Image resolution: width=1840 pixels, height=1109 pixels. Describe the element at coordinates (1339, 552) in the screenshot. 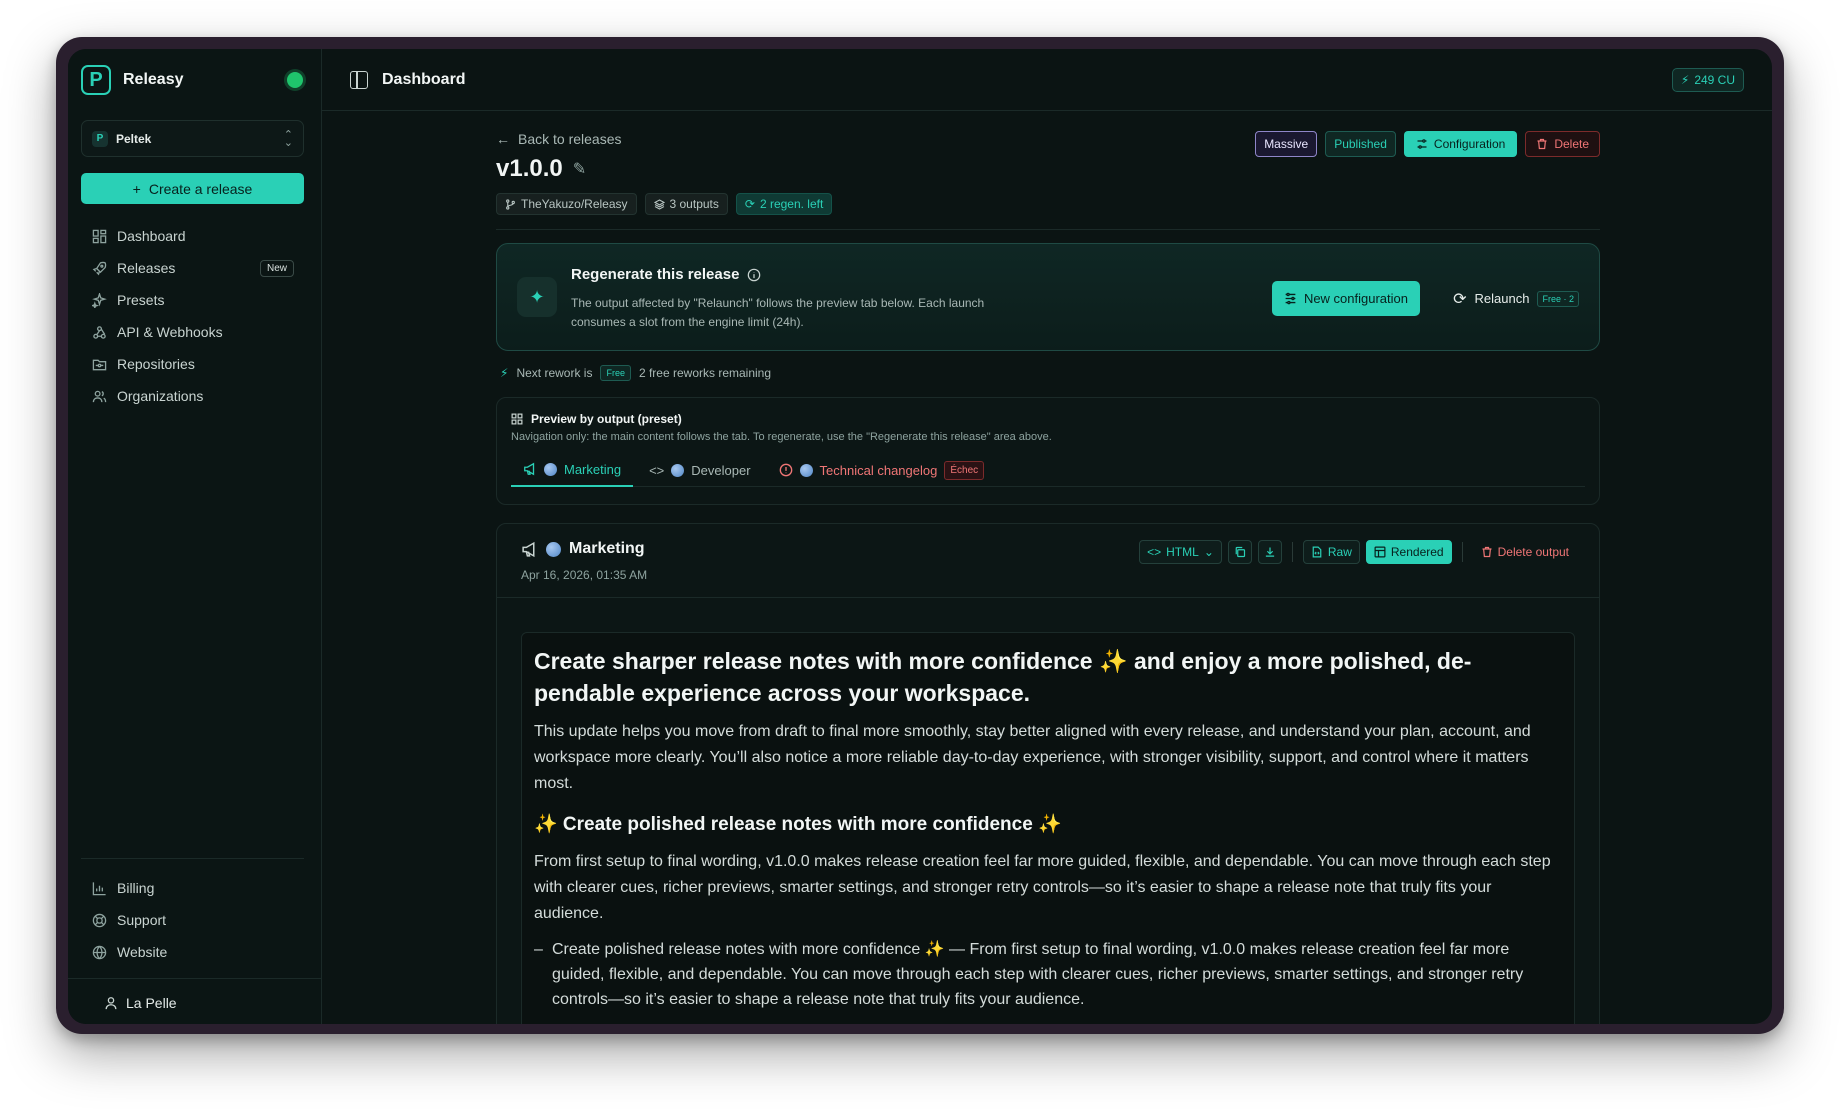

I see `raw-label: Raw` at that location.